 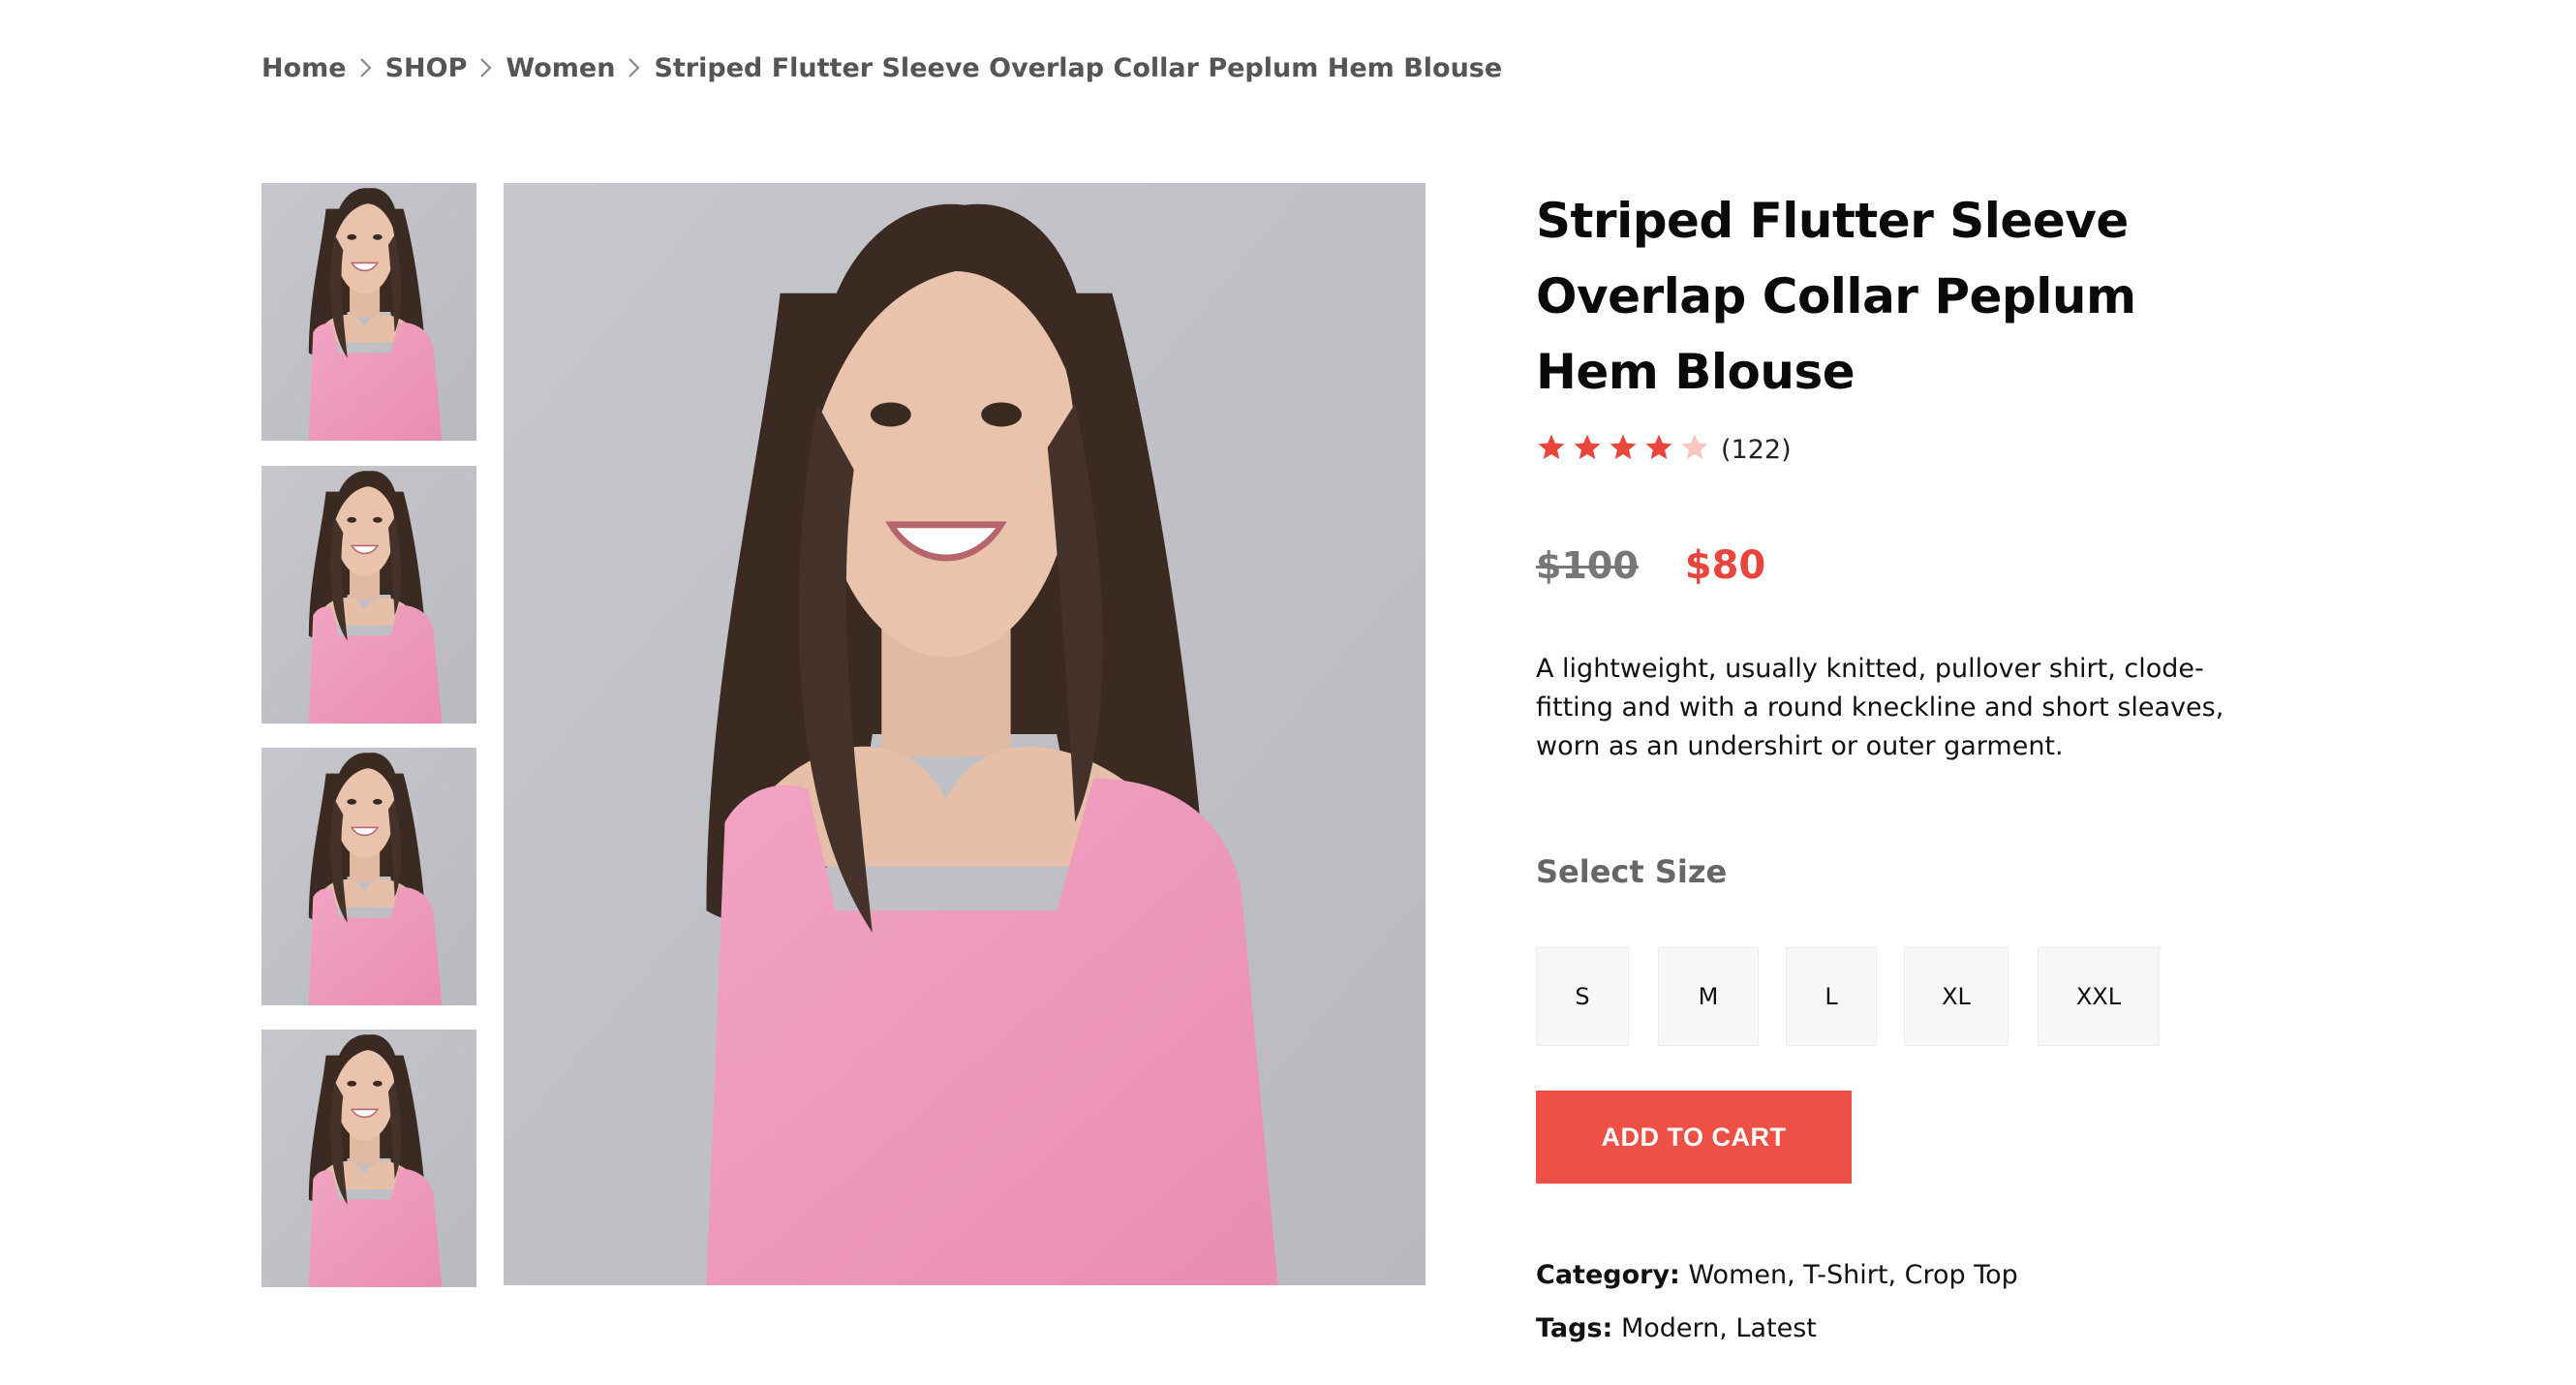 What do you see at coordinates (1694, 1137) in the screenshot?
I see `add-to-cart-button: ADD TO CART` at bounding box center [1694, 1137].